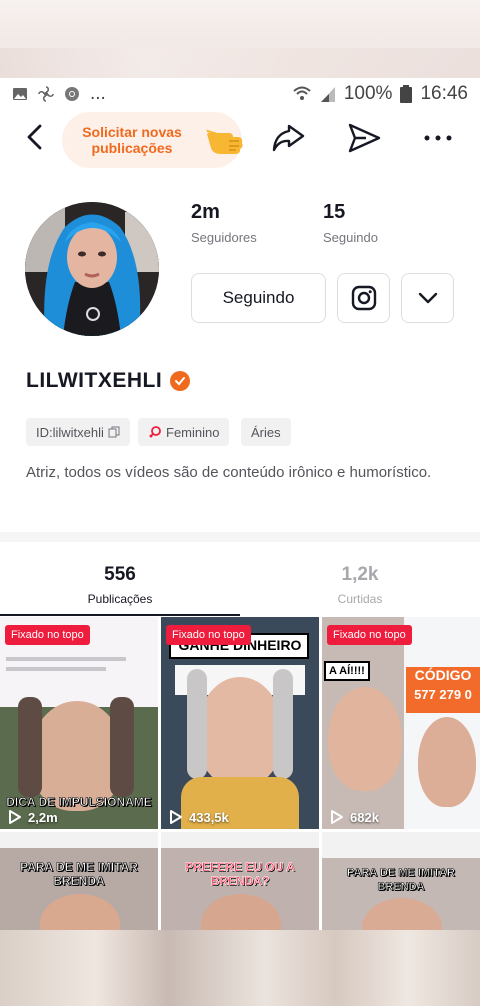  What do you see at coordinates (70, 432) in the screenshot?
I see `id-chip-label: ID:lilwitxehli` at bounding box center [70, 432].